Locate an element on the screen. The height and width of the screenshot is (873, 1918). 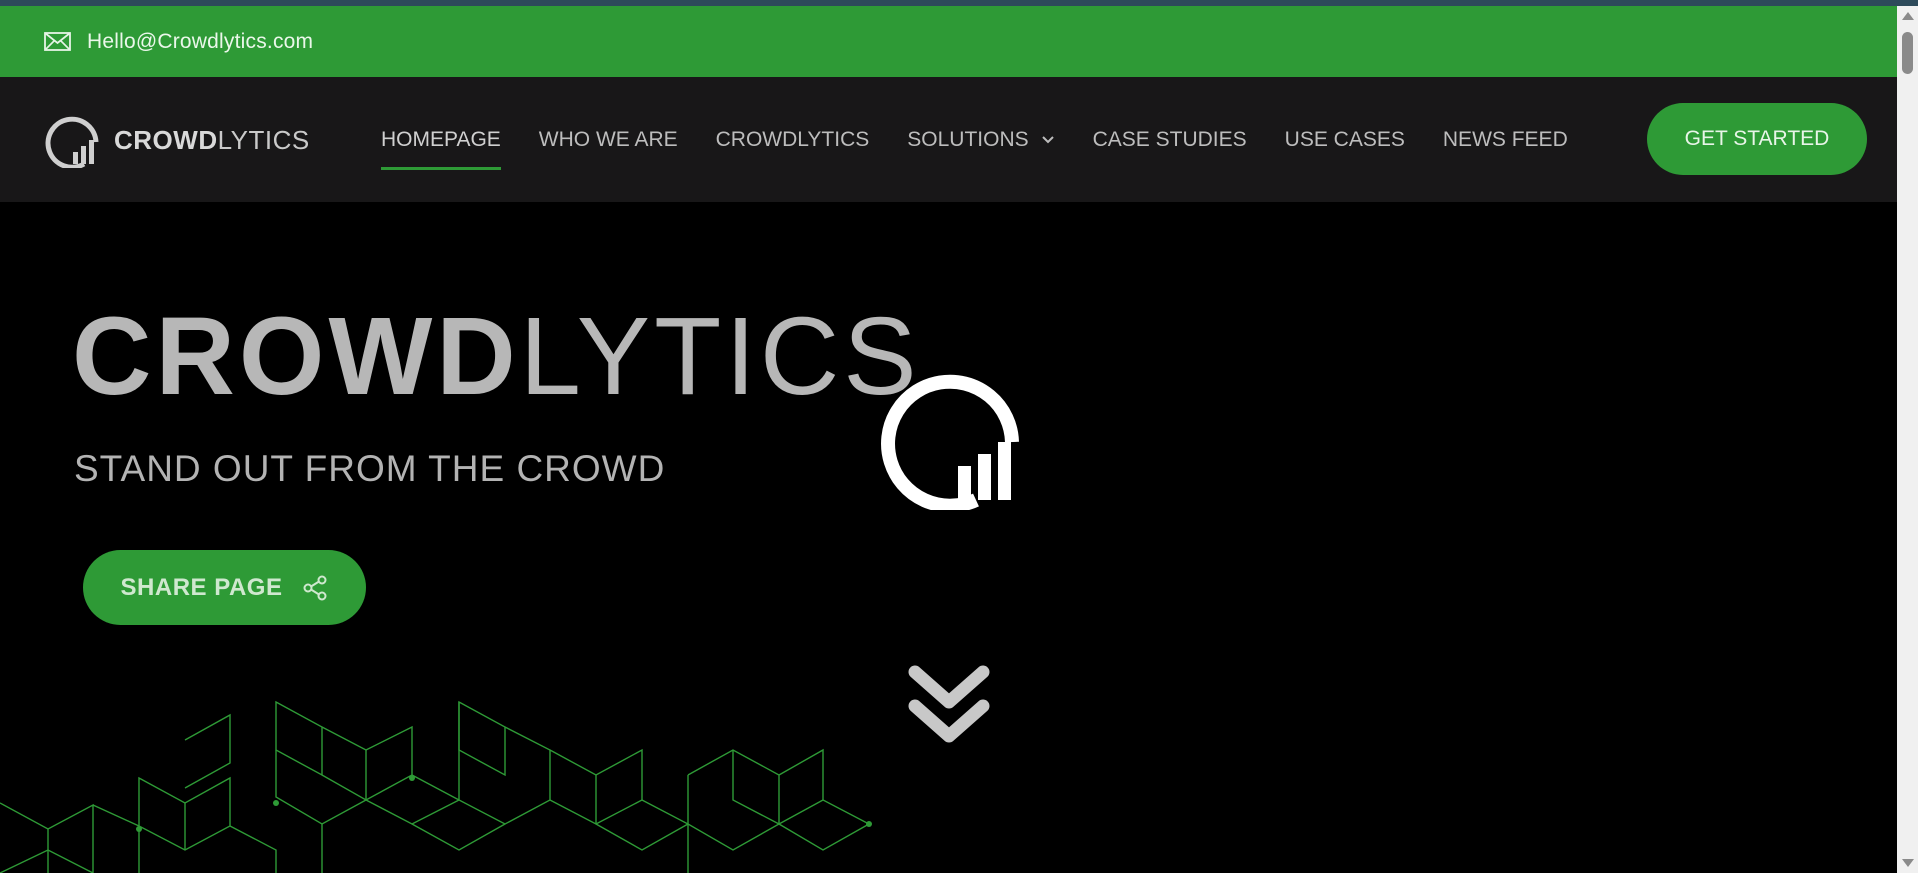
contact-bar: Hello@Crowdlytics.com is located at coordinates (948, 41).